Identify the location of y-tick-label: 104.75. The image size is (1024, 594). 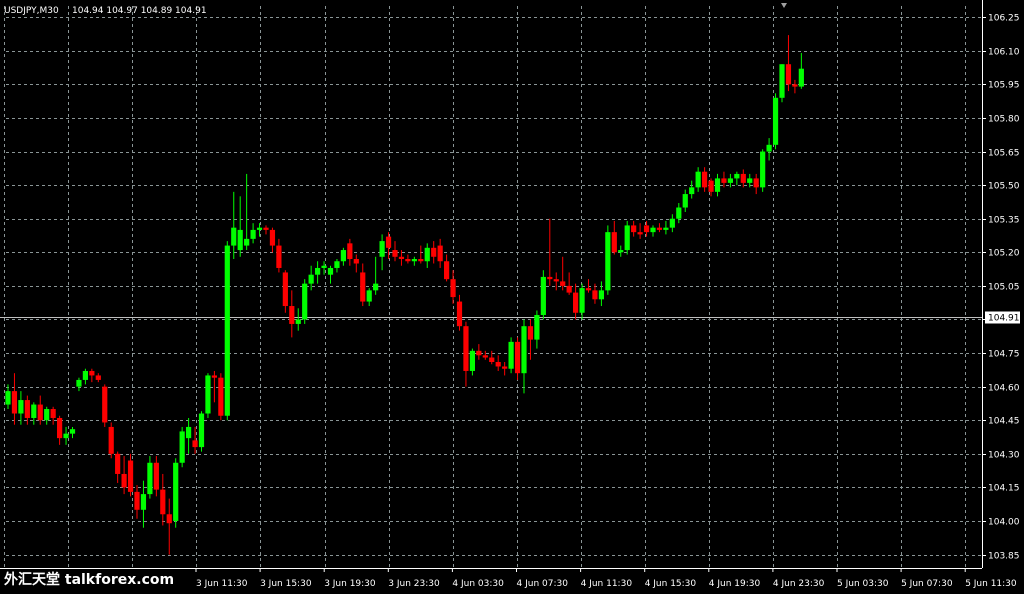
(1004, 355).